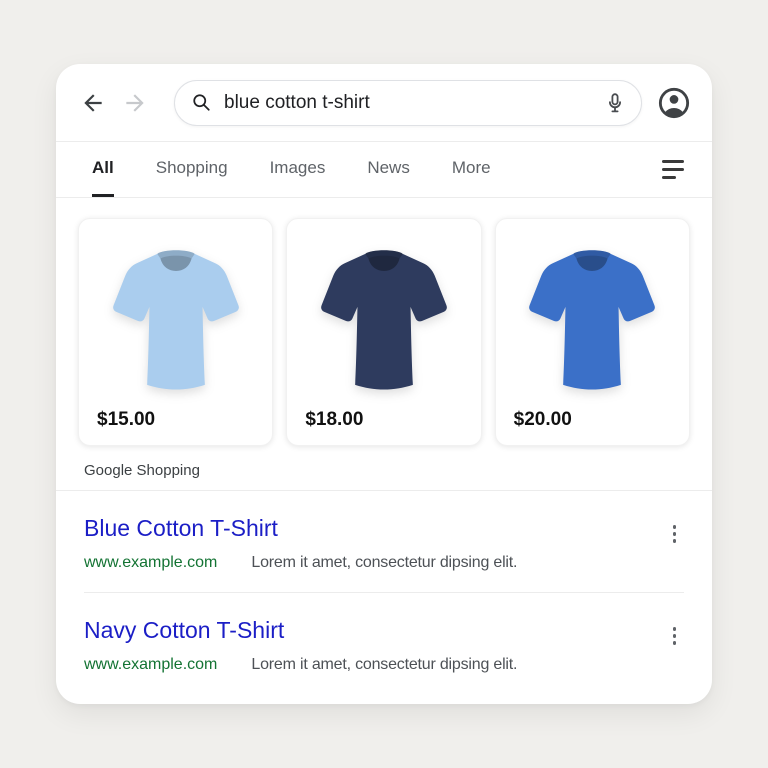 This screenshot has width=768, height=768. Describe the element at coordinates (192, 169) in the screenshot. I see `tab-shopping: Shopping` at that location.